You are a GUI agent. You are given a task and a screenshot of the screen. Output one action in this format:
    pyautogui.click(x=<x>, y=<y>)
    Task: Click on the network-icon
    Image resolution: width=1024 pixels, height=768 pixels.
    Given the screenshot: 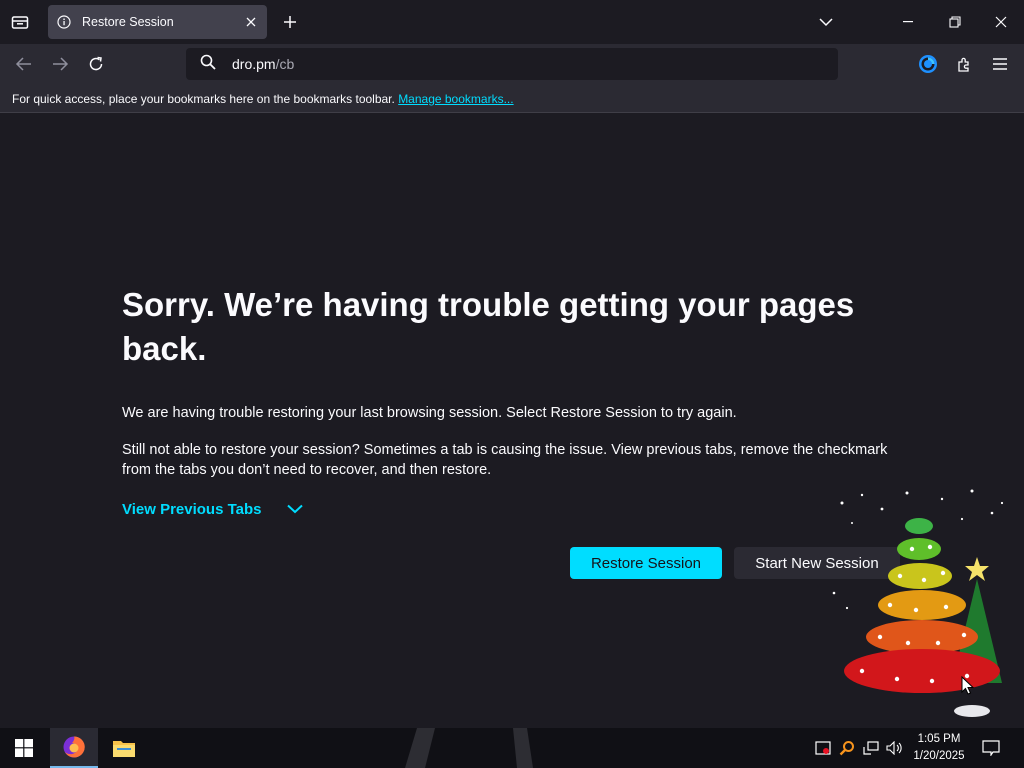 What is the action you would take?
    pyautogui.click(x=871, y=748)
    